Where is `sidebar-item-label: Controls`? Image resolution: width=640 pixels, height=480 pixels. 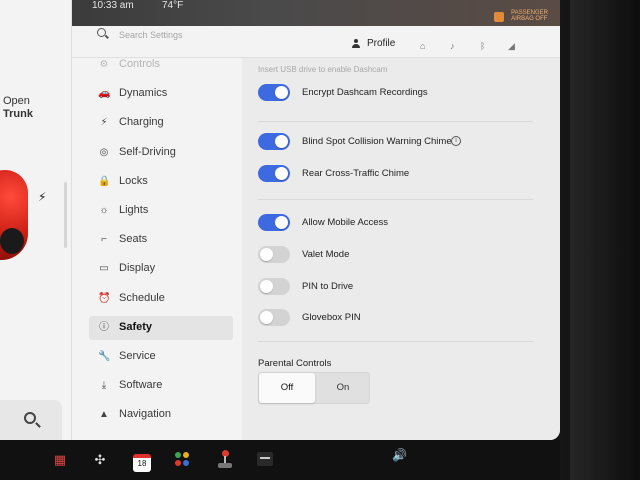
sidebar-item-label: Controls is located at coordinates (139, 64).